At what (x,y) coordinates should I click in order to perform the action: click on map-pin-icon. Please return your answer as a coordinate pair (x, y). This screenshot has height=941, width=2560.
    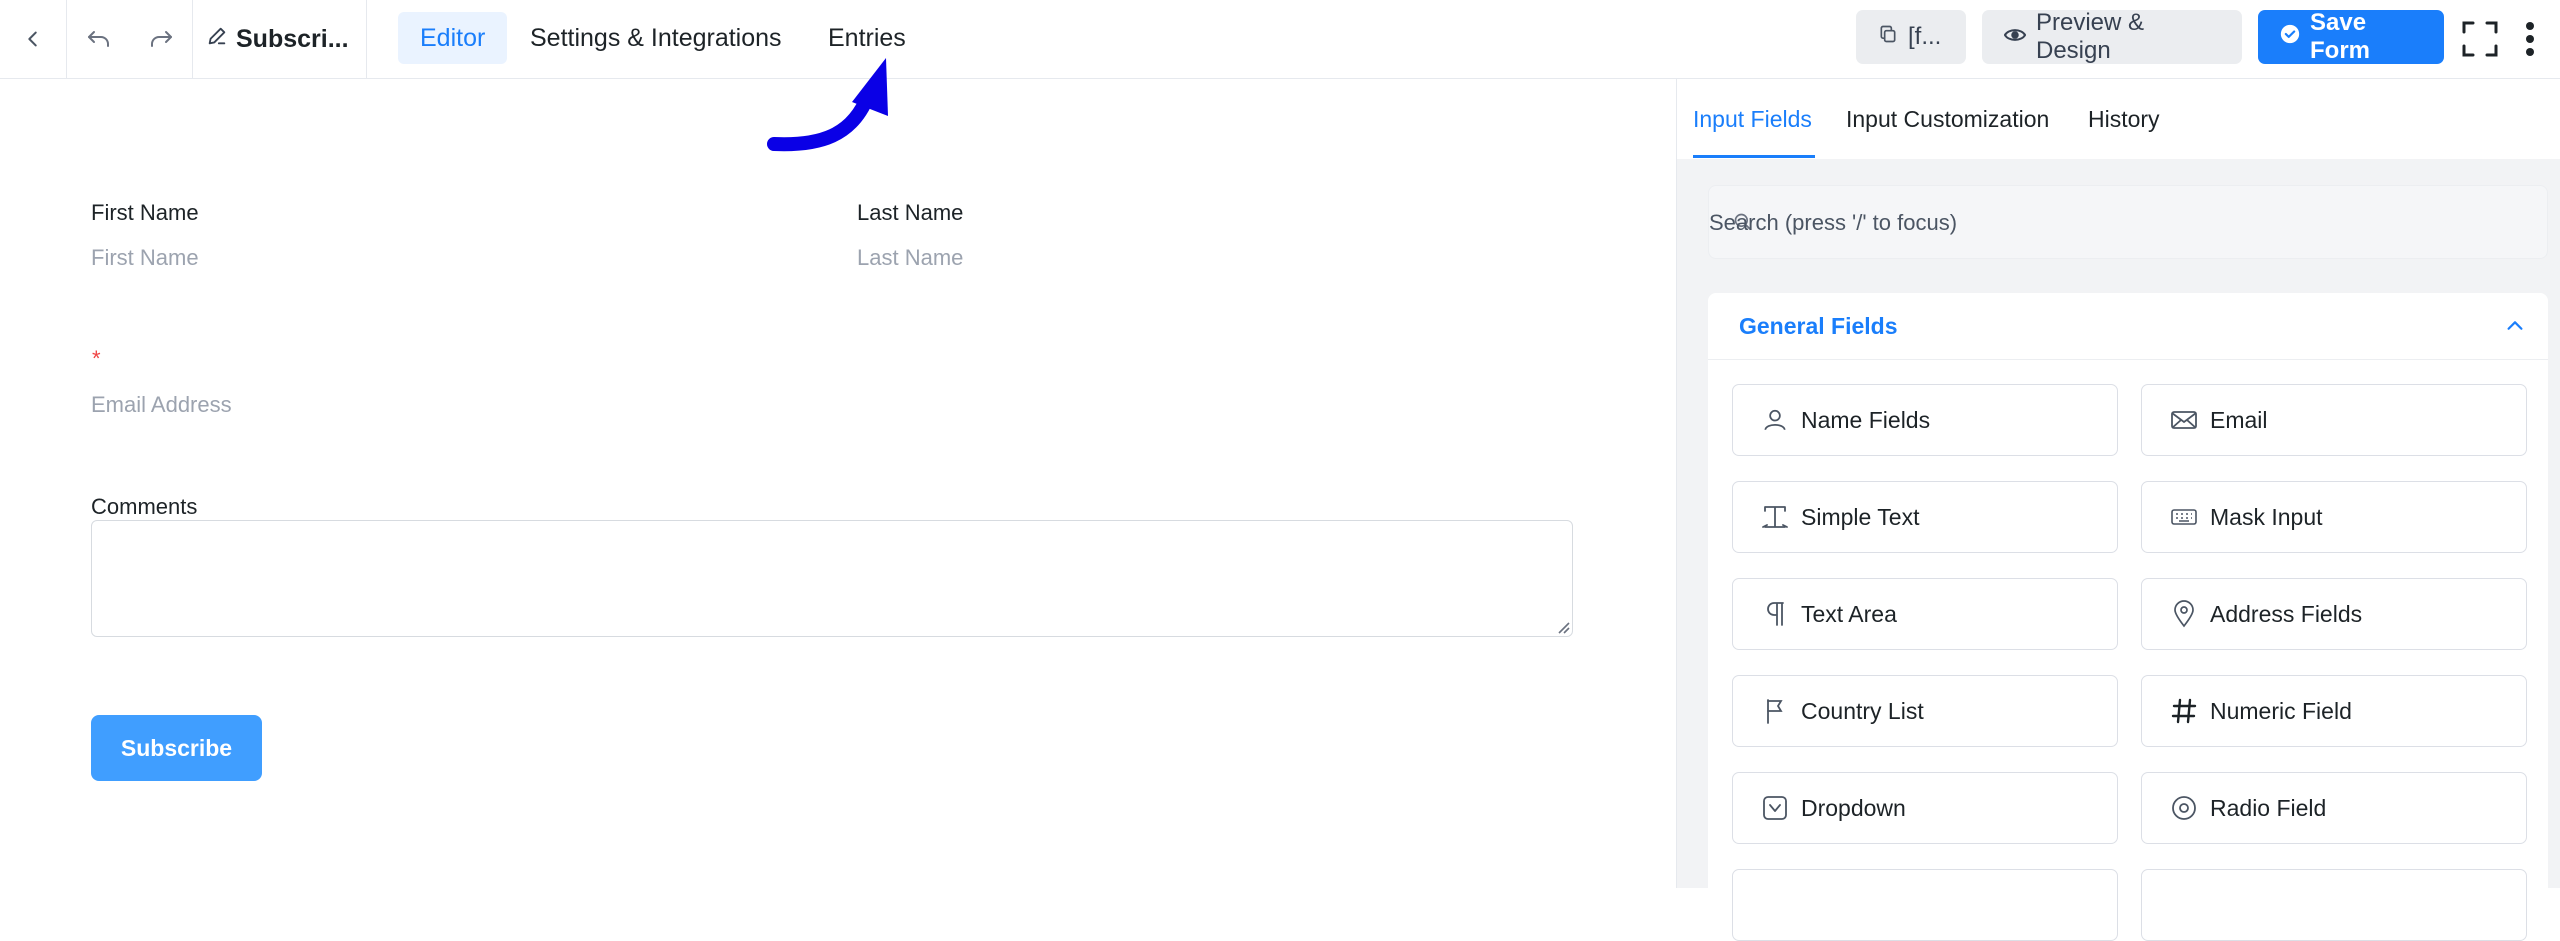
    Looking at the image, I should click on (2184, 614).